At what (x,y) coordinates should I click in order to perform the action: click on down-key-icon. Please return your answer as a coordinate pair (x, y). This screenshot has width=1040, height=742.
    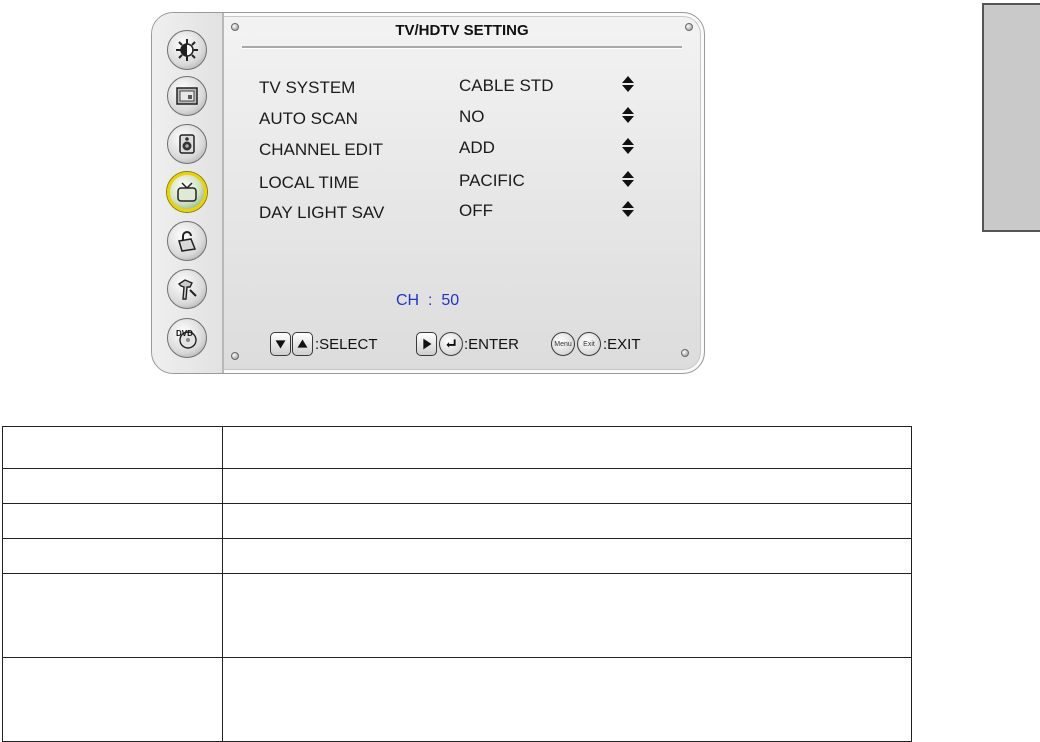
    Looking at the image, I should click on (280, 344).